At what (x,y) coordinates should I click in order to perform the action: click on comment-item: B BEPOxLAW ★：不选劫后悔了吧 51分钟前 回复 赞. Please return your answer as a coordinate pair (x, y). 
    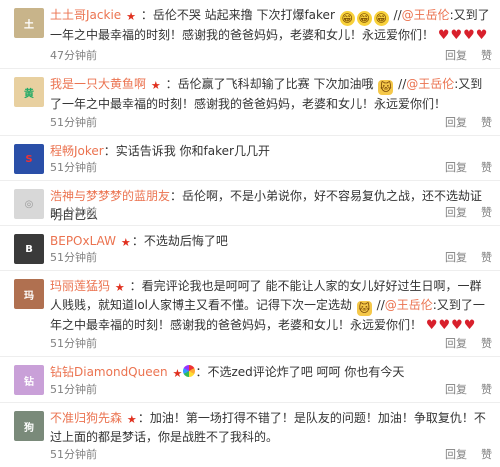
    Looking at the image, I should click on (250, 248).